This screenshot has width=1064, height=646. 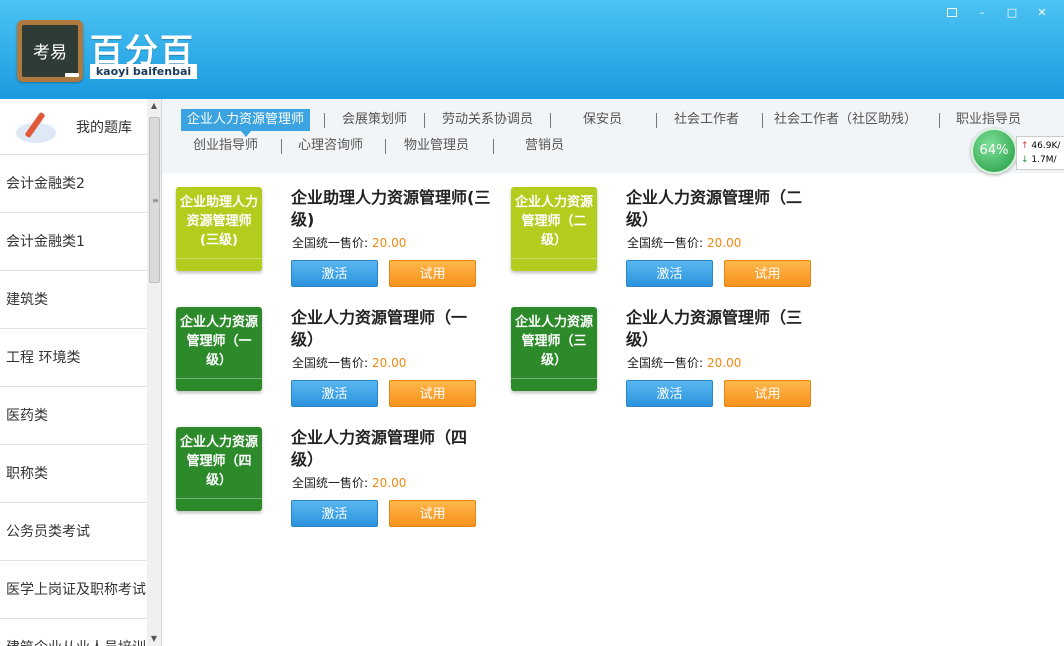 What do you see at coordinates (73, 300) in the screenshot?
I see `sidebar-item: 建筑类` at bounding box center [73, 300].